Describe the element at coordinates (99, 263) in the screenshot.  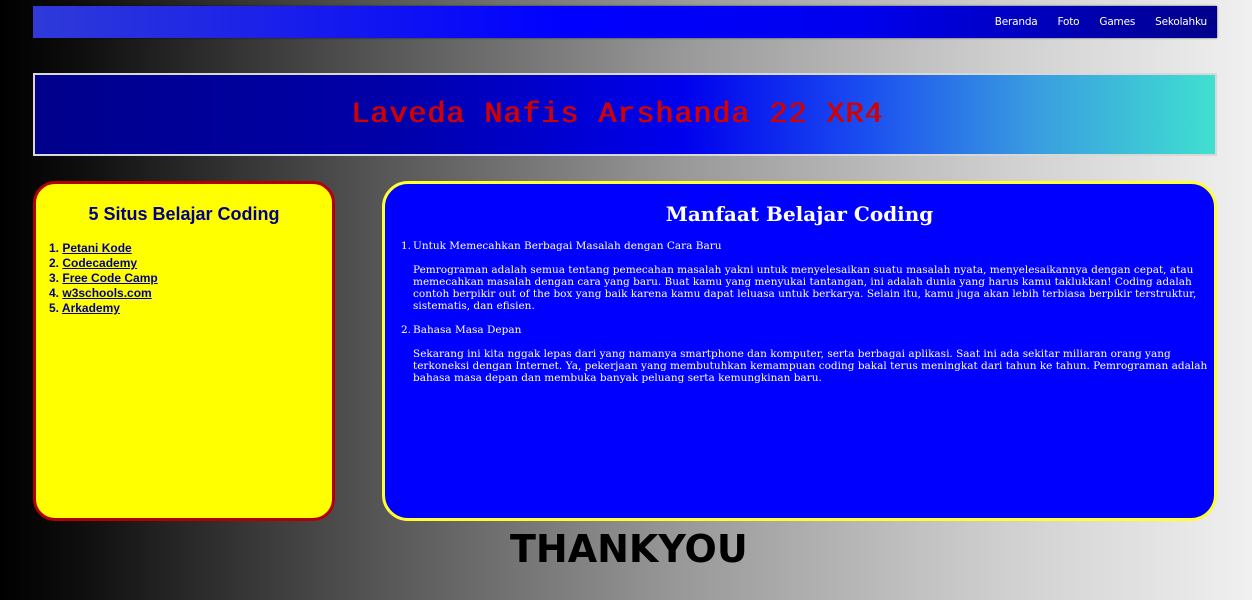
I see `link-codecademy: Codecademy` at that location.